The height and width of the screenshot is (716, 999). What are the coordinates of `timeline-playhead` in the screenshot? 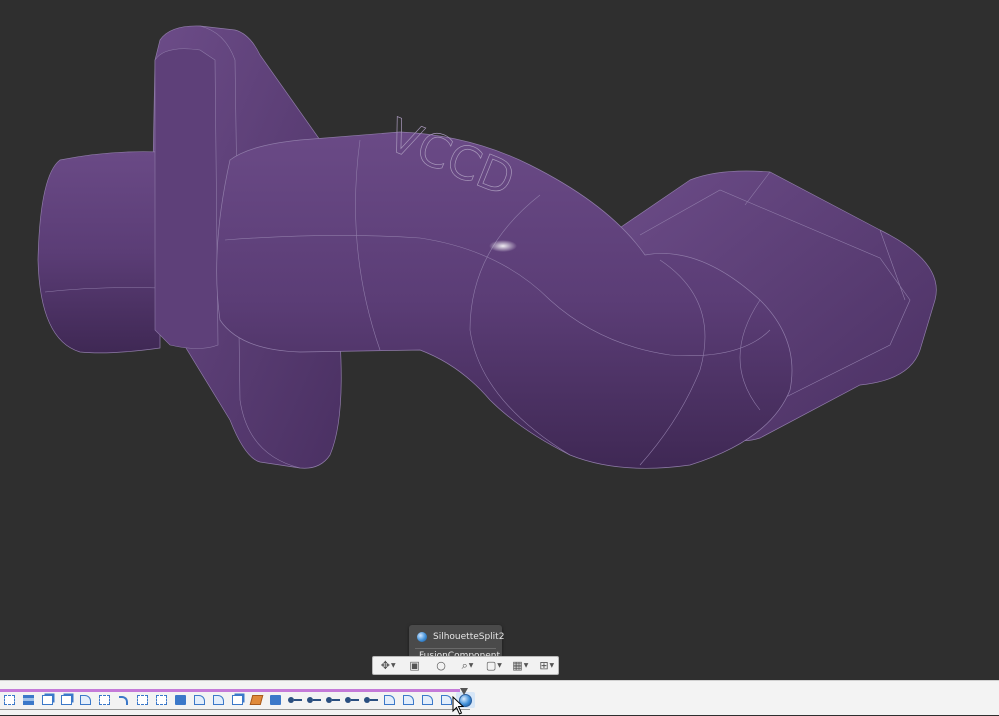 It's located at (464, 691).